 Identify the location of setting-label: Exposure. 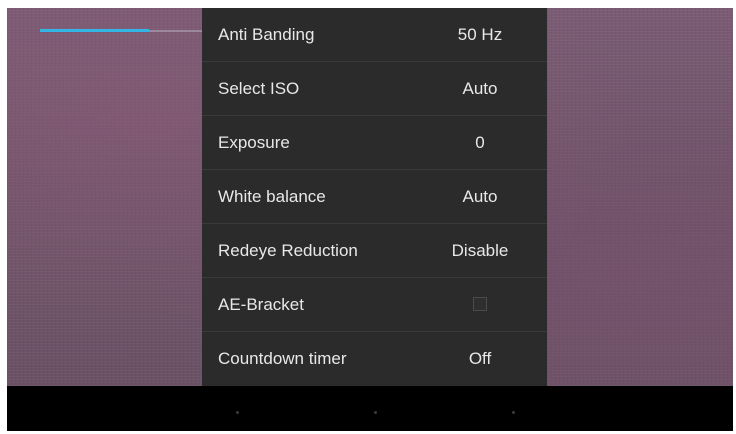
(254, 142).